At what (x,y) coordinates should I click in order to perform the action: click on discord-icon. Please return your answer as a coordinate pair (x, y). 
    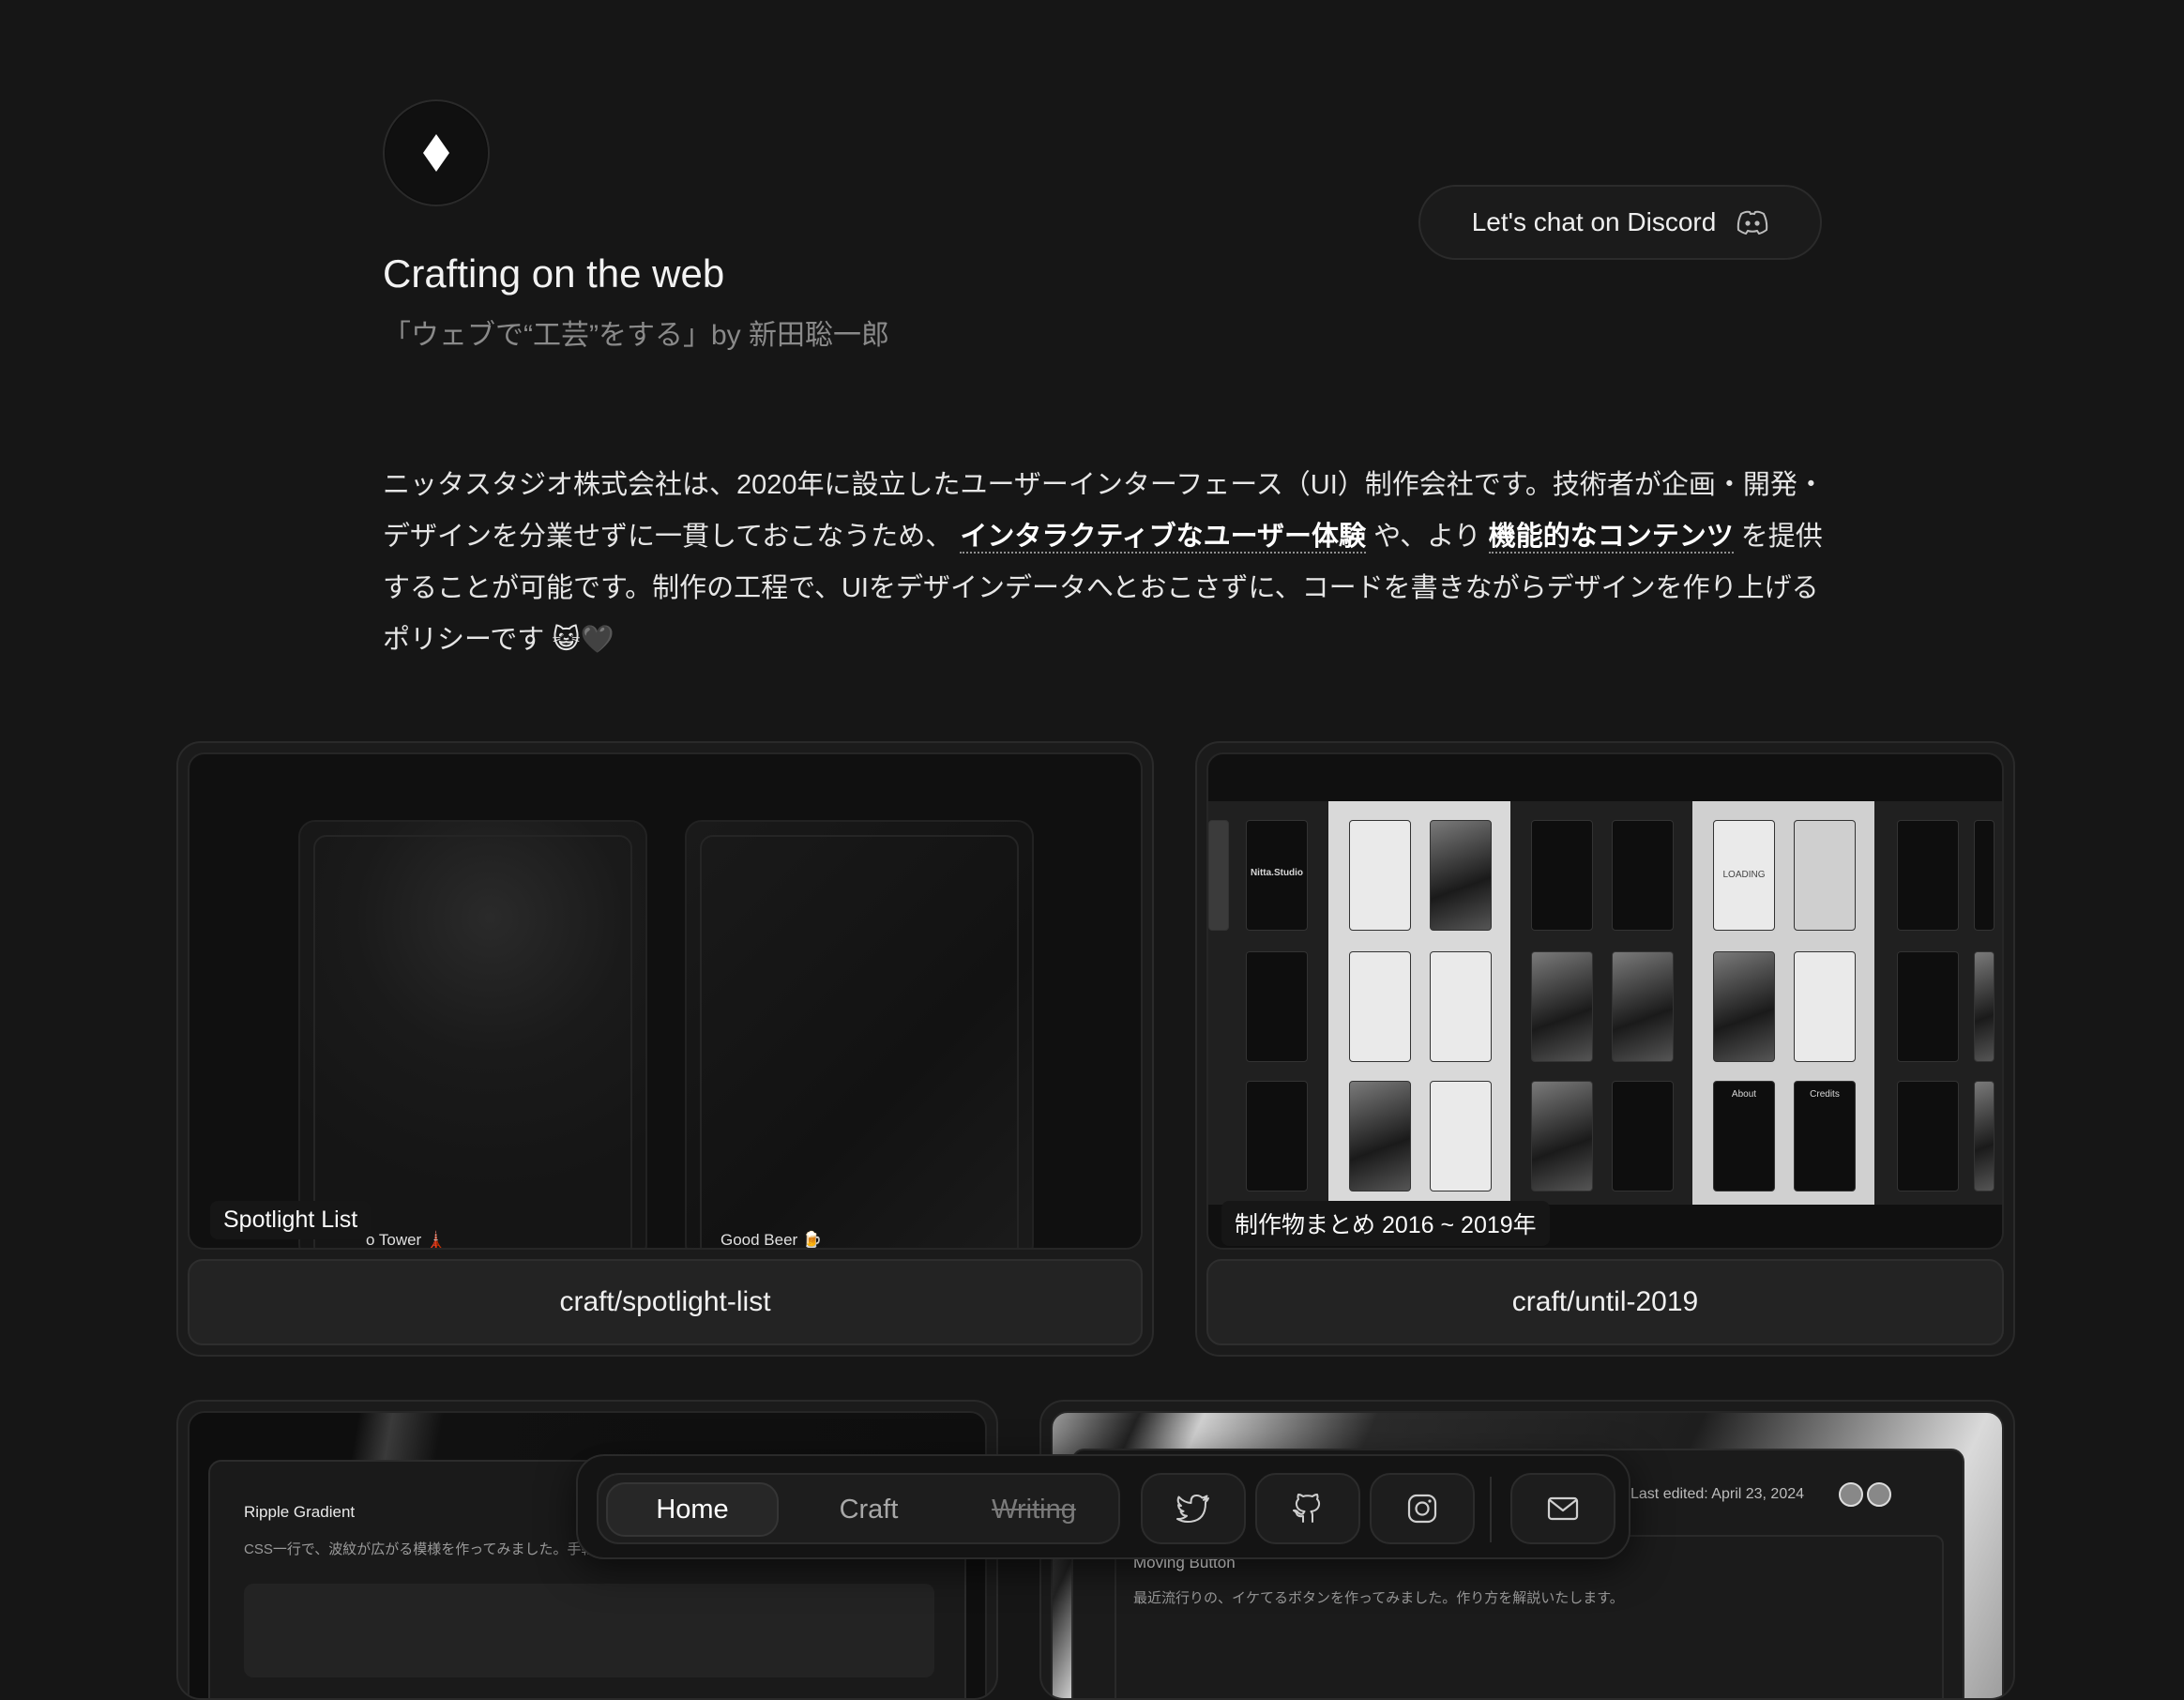
    Looking at the image, I should click on (1752, 222).